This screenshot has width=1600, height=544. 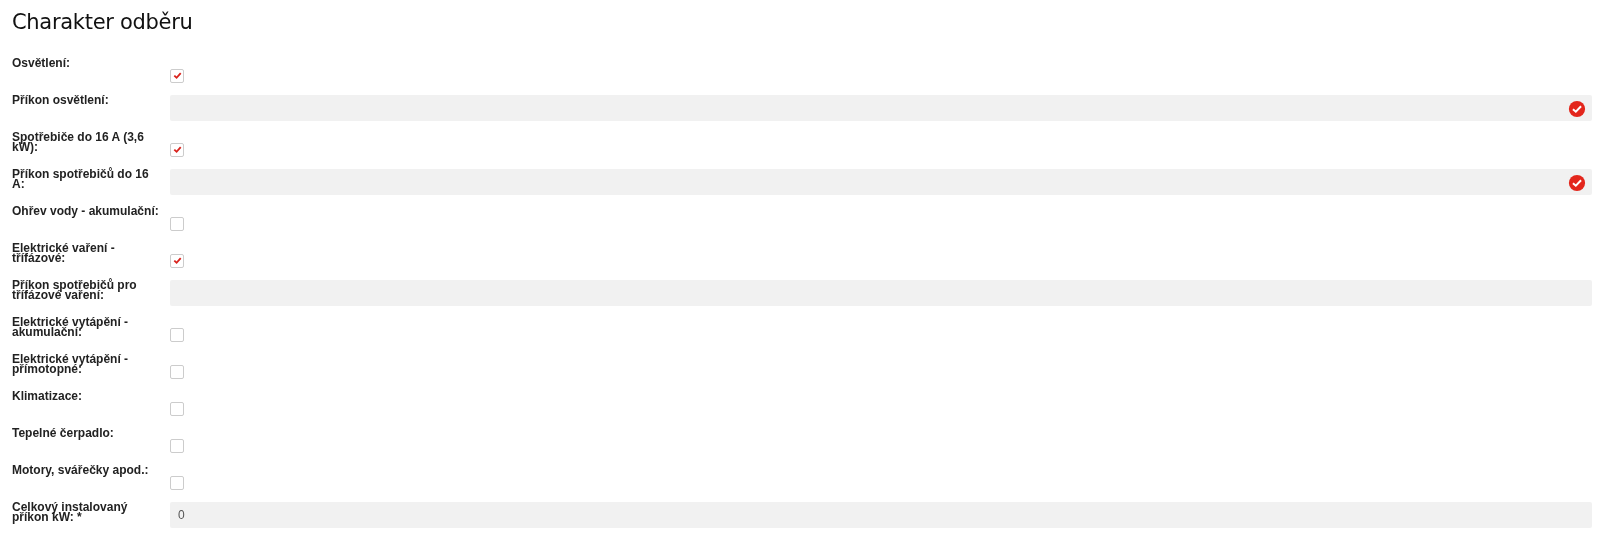 What do you see at coordinates (71, 326) in the screenshot?
I see `field-label: Elektrické vytápění - akumulační:` at bounding box center [71, 326].